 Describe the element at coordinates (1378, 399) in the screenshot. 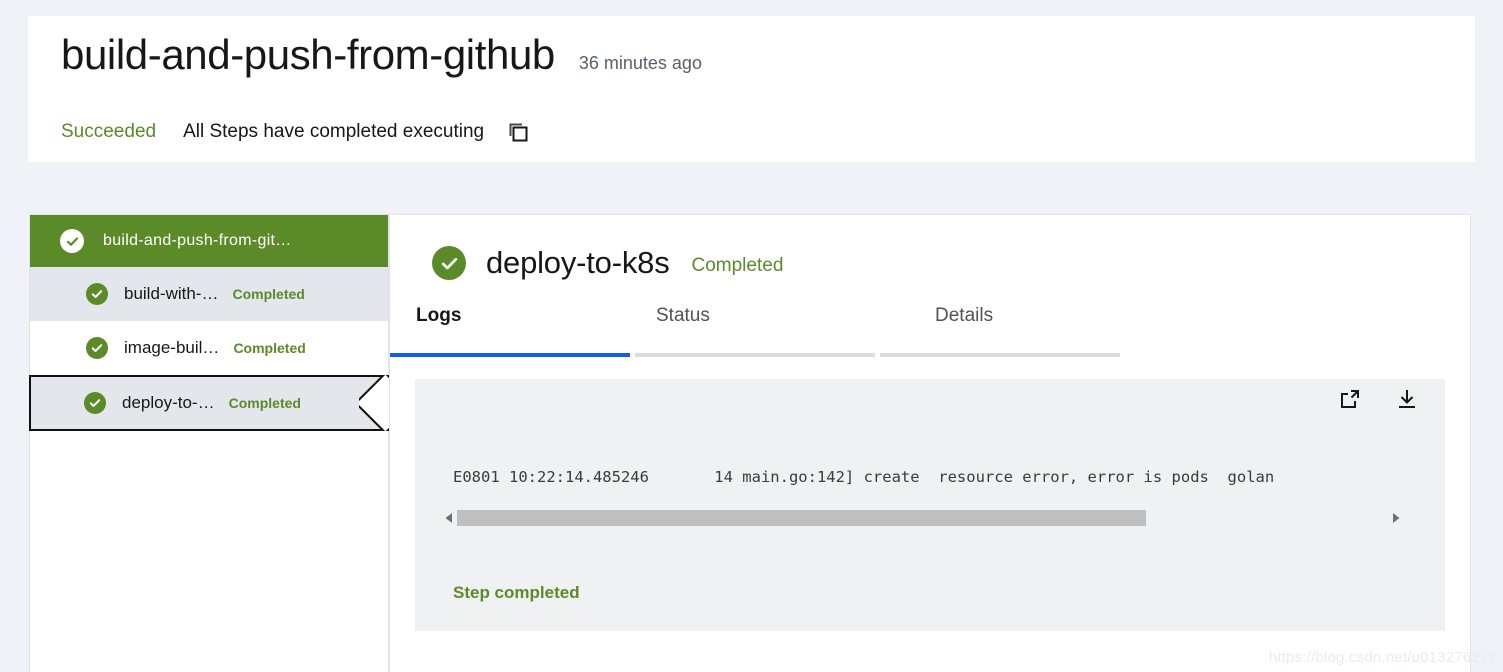

I see `log-toolbar` at that location.